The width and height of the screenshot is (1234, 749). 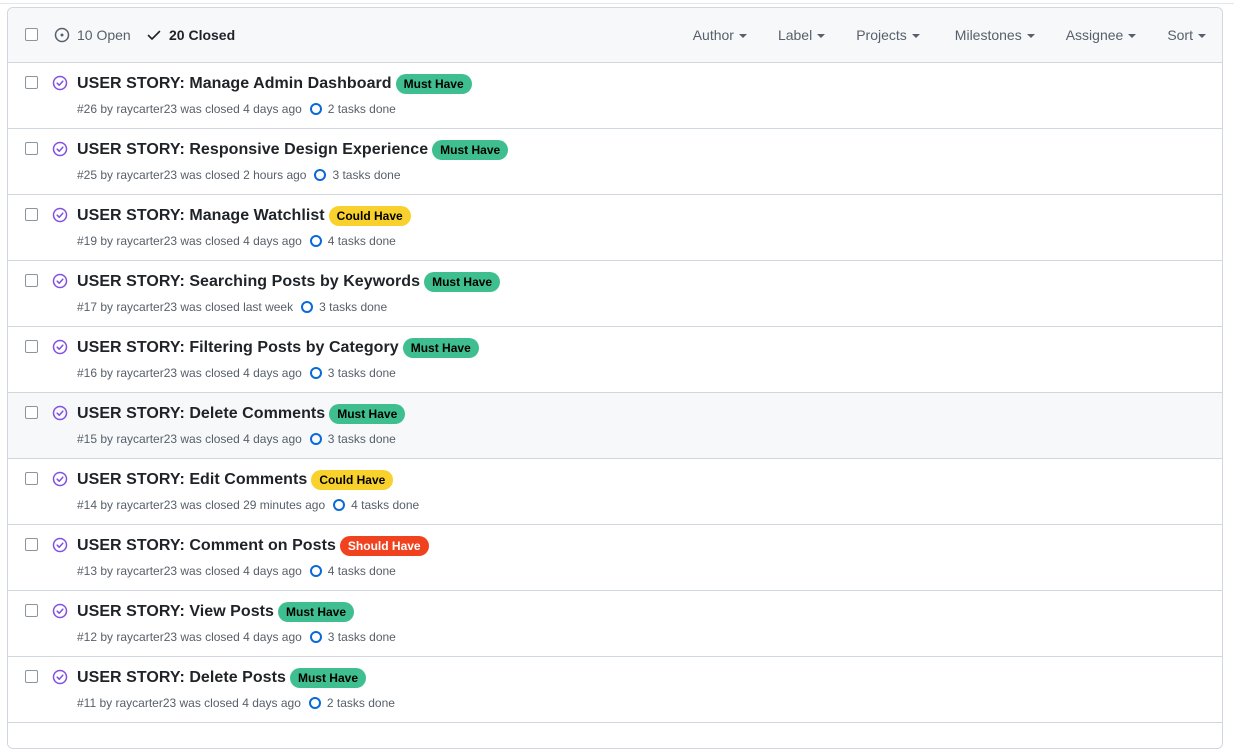 I want to click on closed-issues-tab: 20 Closed, so click(x=190, y=35).